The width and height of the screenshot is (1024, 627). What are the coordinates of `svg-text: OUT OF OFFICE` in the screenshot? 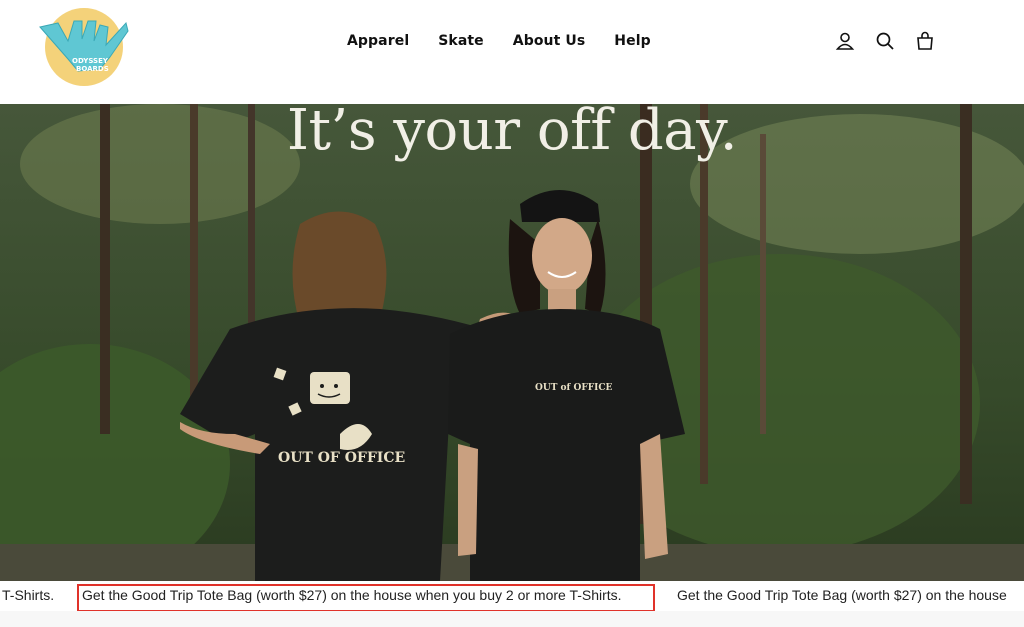 It's located at (341, 458).